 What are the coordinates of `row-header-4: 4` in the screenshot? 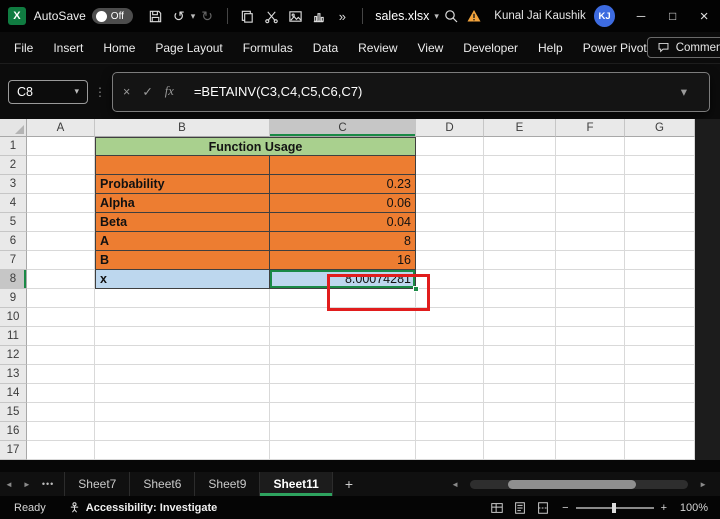 It's located at (13, 203).